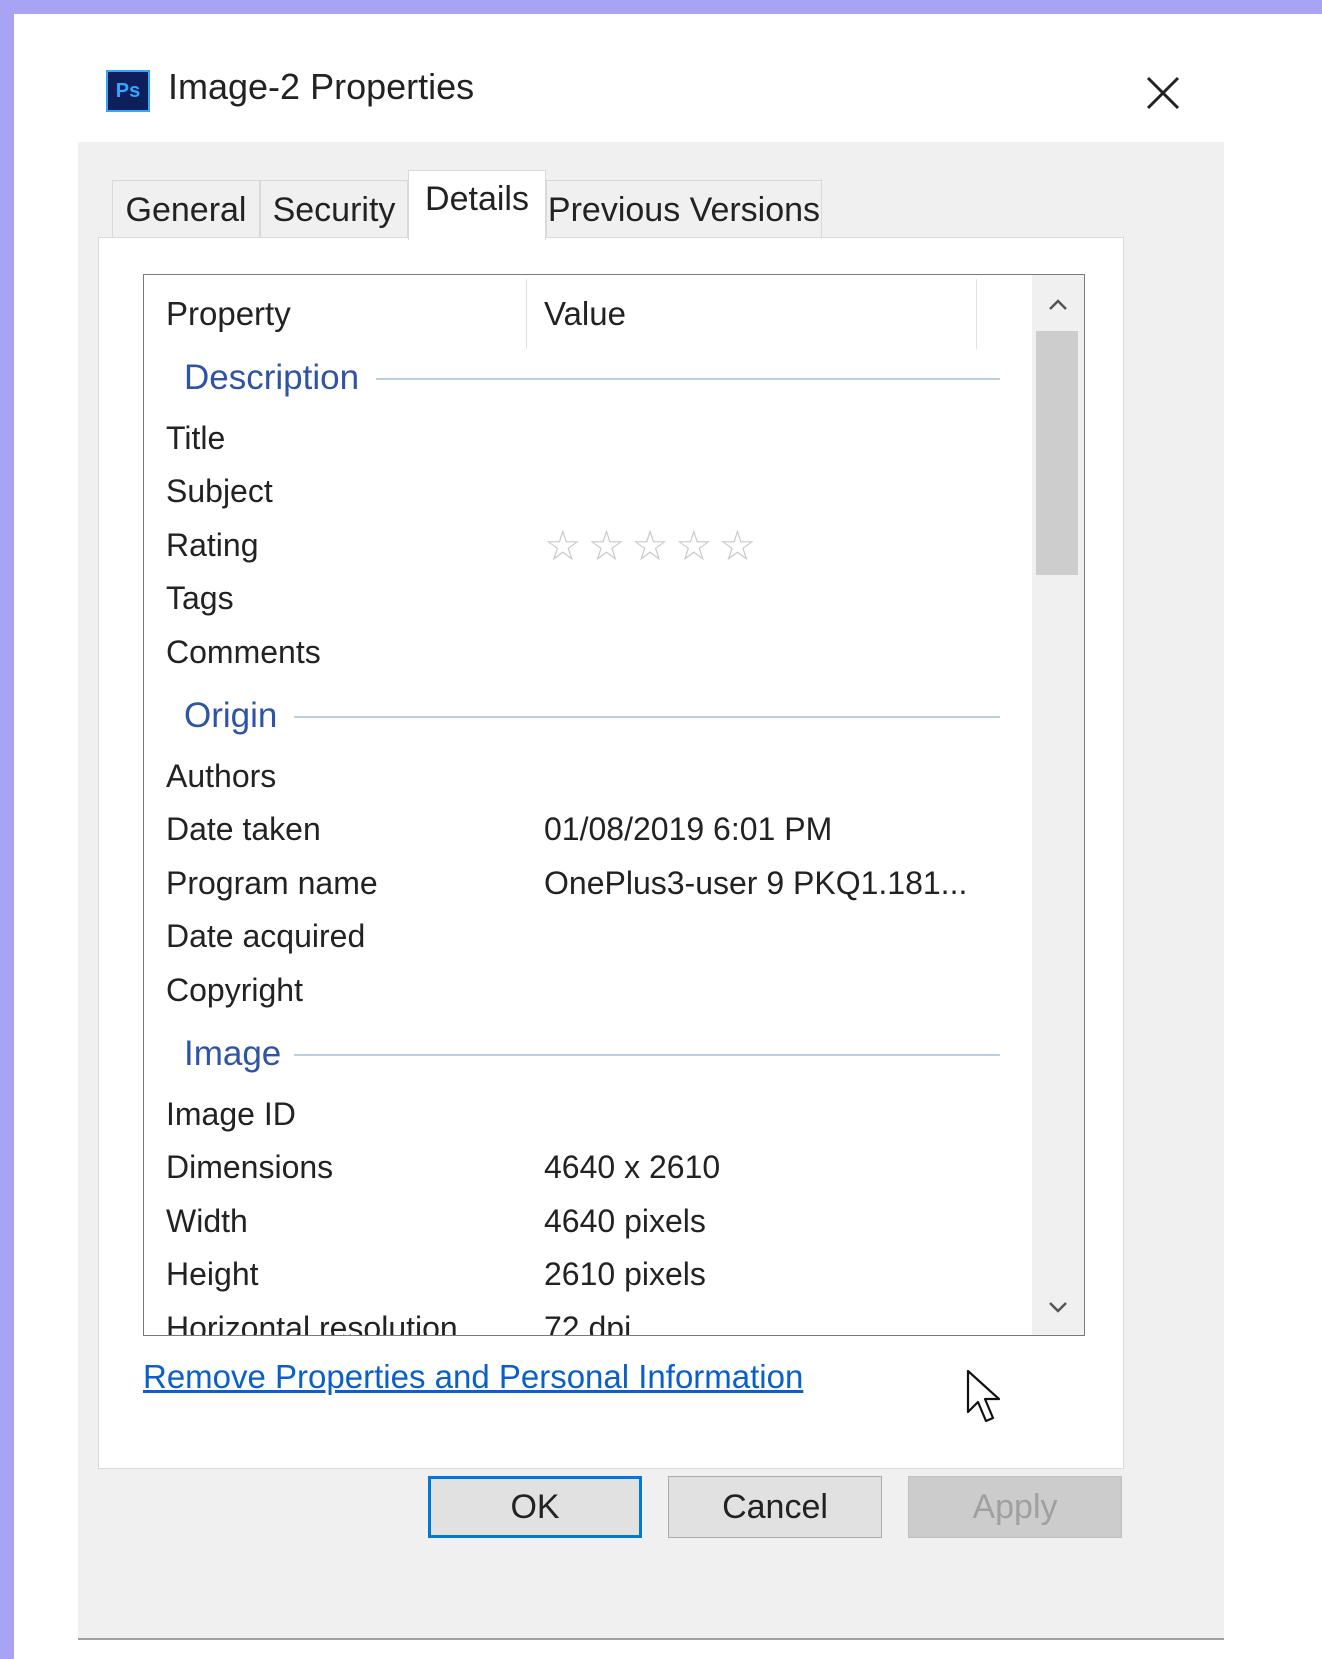 The height and width of the screenshot is (1659, 1322). What do you see at coordinates (272, 377) in the screenshot?
I see `section-header-description: Description` at bounding box center [272, 377].